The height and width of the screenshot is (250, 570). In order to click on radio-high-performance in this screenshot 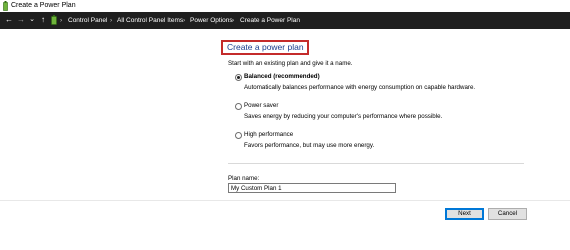, I will do `click(238, 135)`.